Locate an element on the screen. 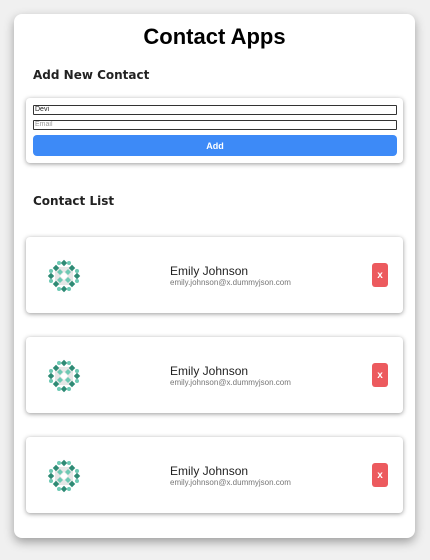  name-field is located at coordinates (215, 110).